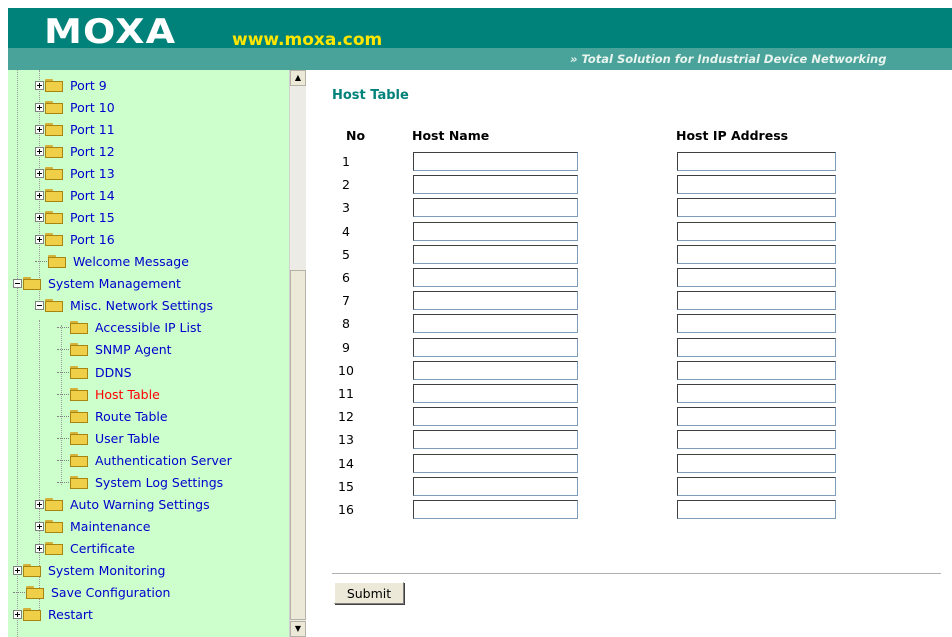 The height and width of the screenshot is (637, 952). What do you see at coordinates (75, 195) in the screenshot?
I see `tree-item-port-14: Port 14` at bounding box center [75, 195].